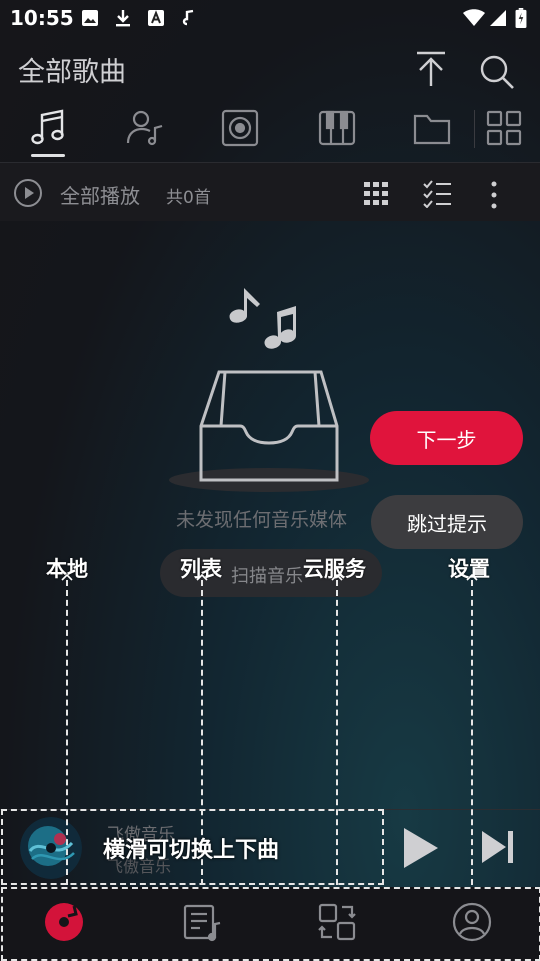 The image size is (540, 961). Describe the element at coordinates (156, 18) in the screenshot. I see `font-app-icon` at that location.